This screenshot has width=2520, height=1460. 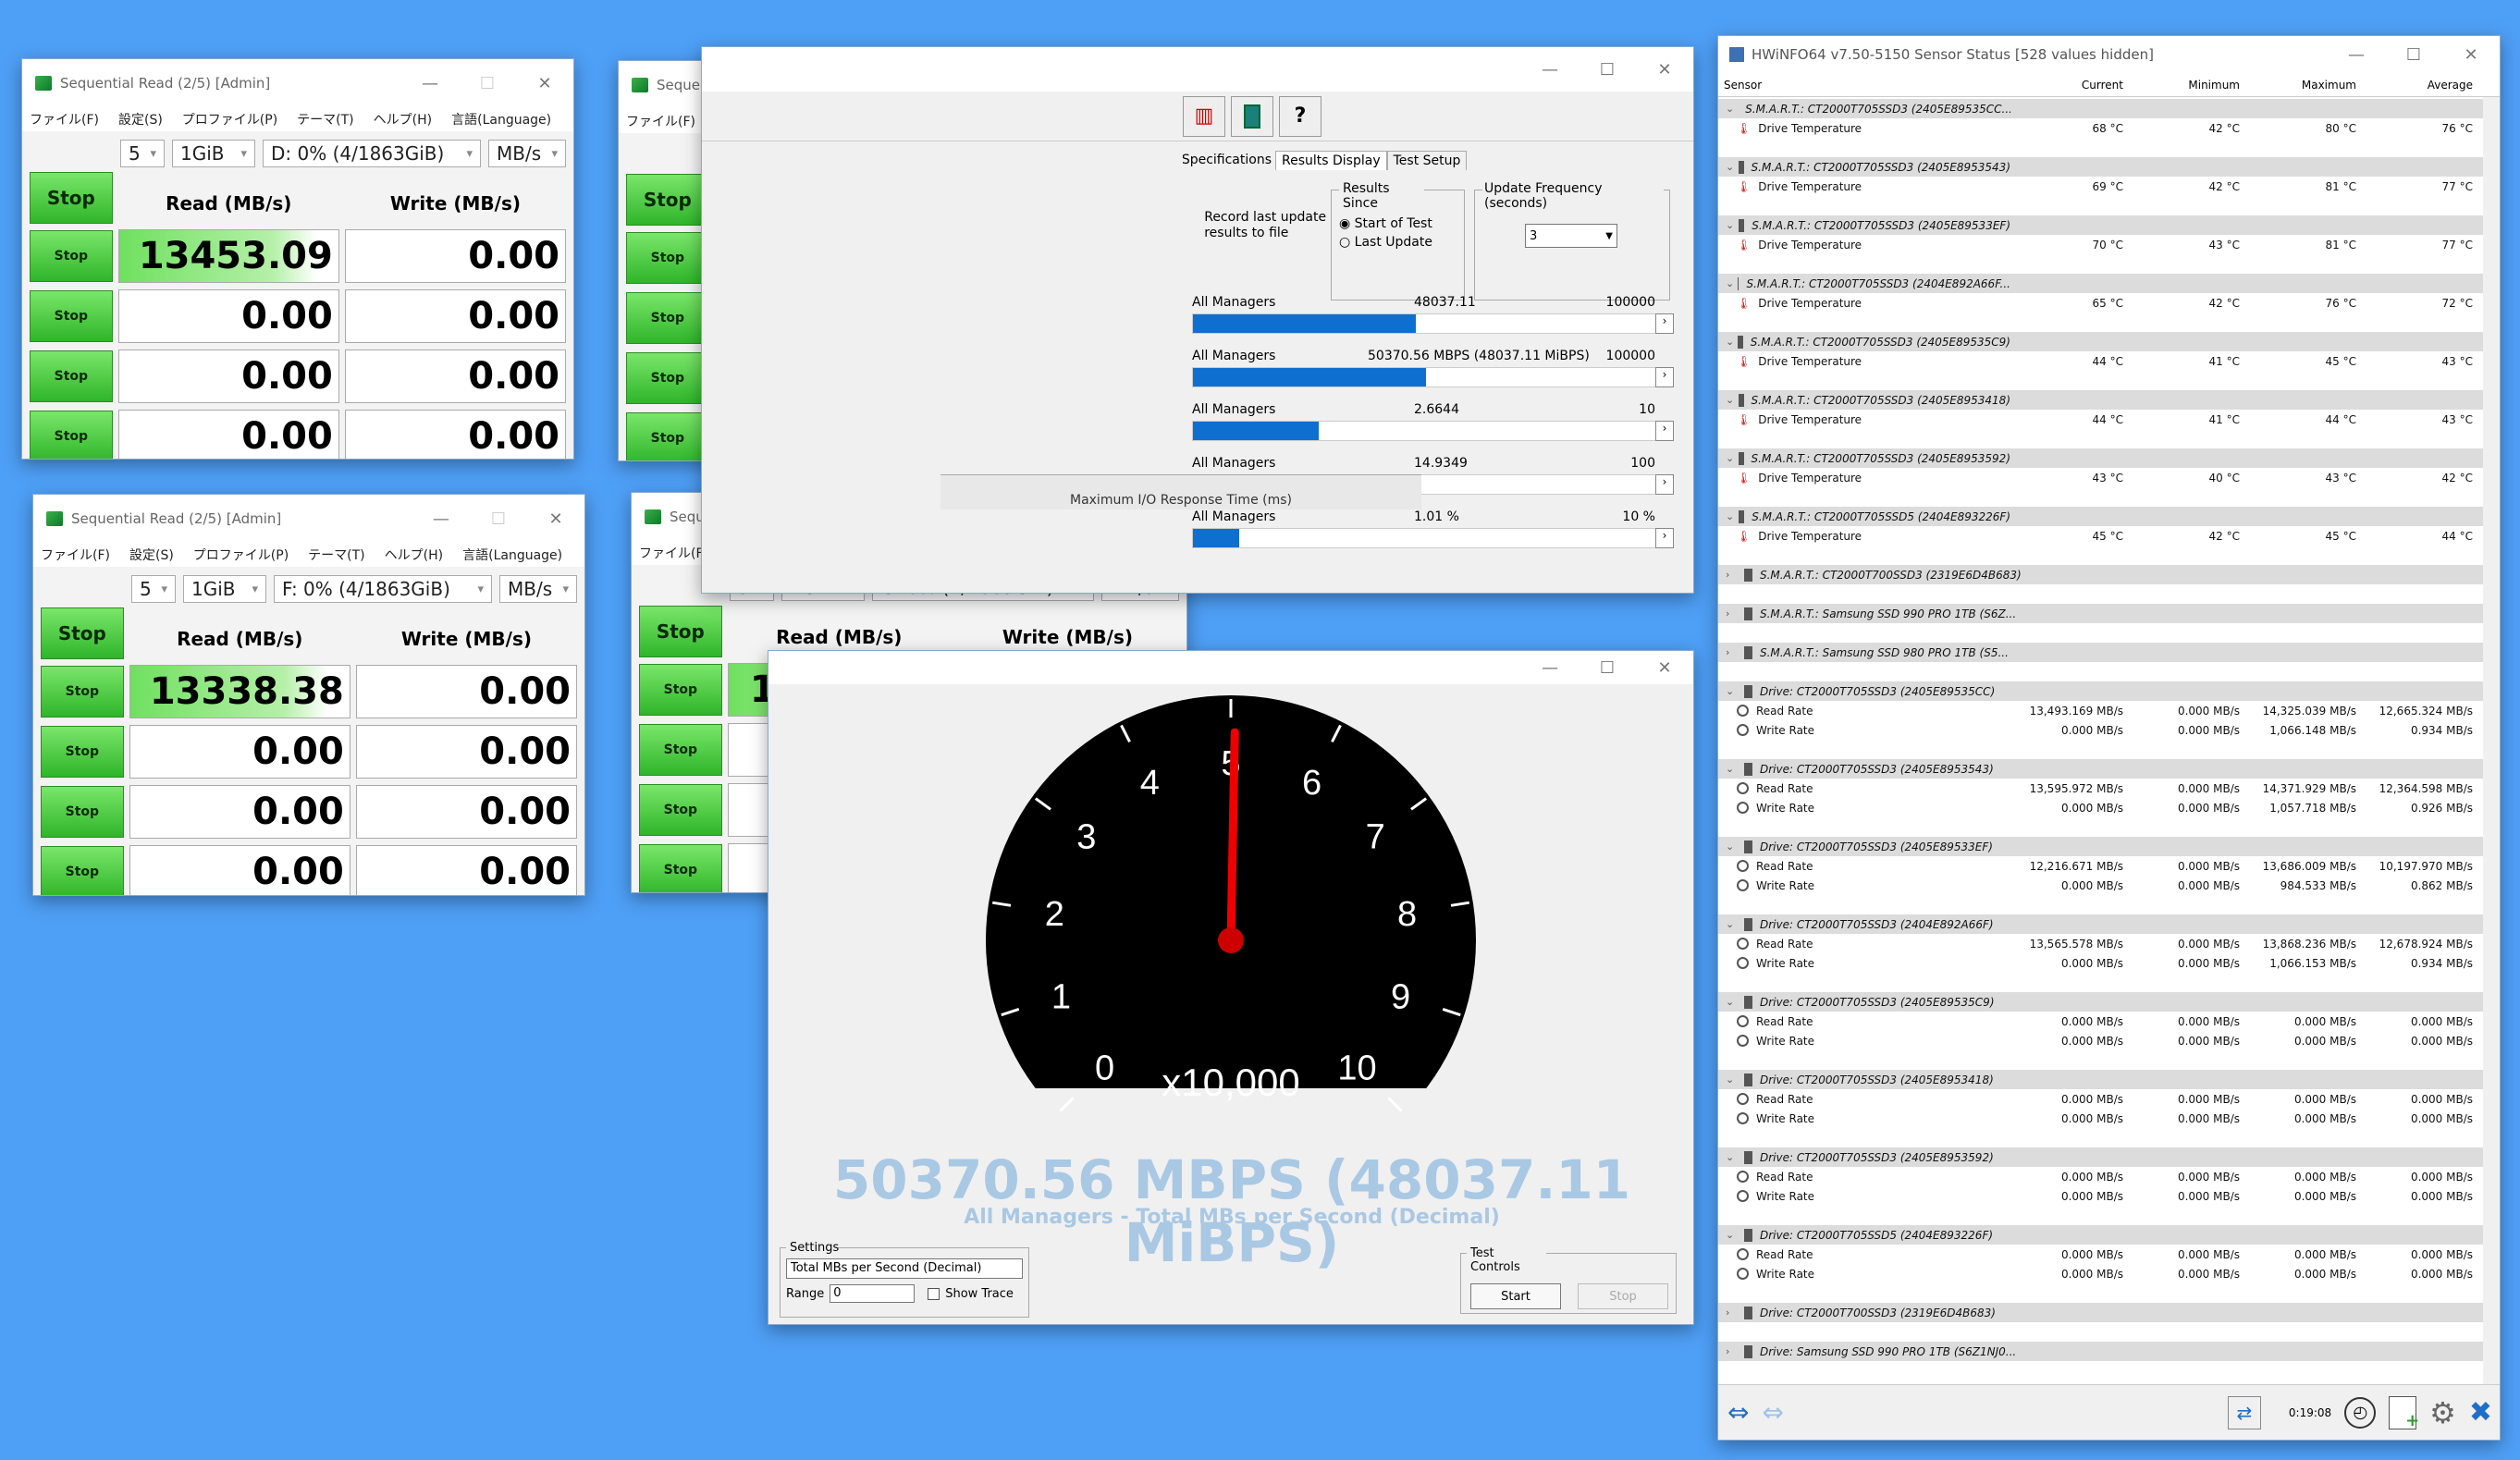 What do you see at coordinates (2480, 1413) in the screenshot?
I see `close-hwinfo-icon: ✖` at bounding box center [2480, 1413].